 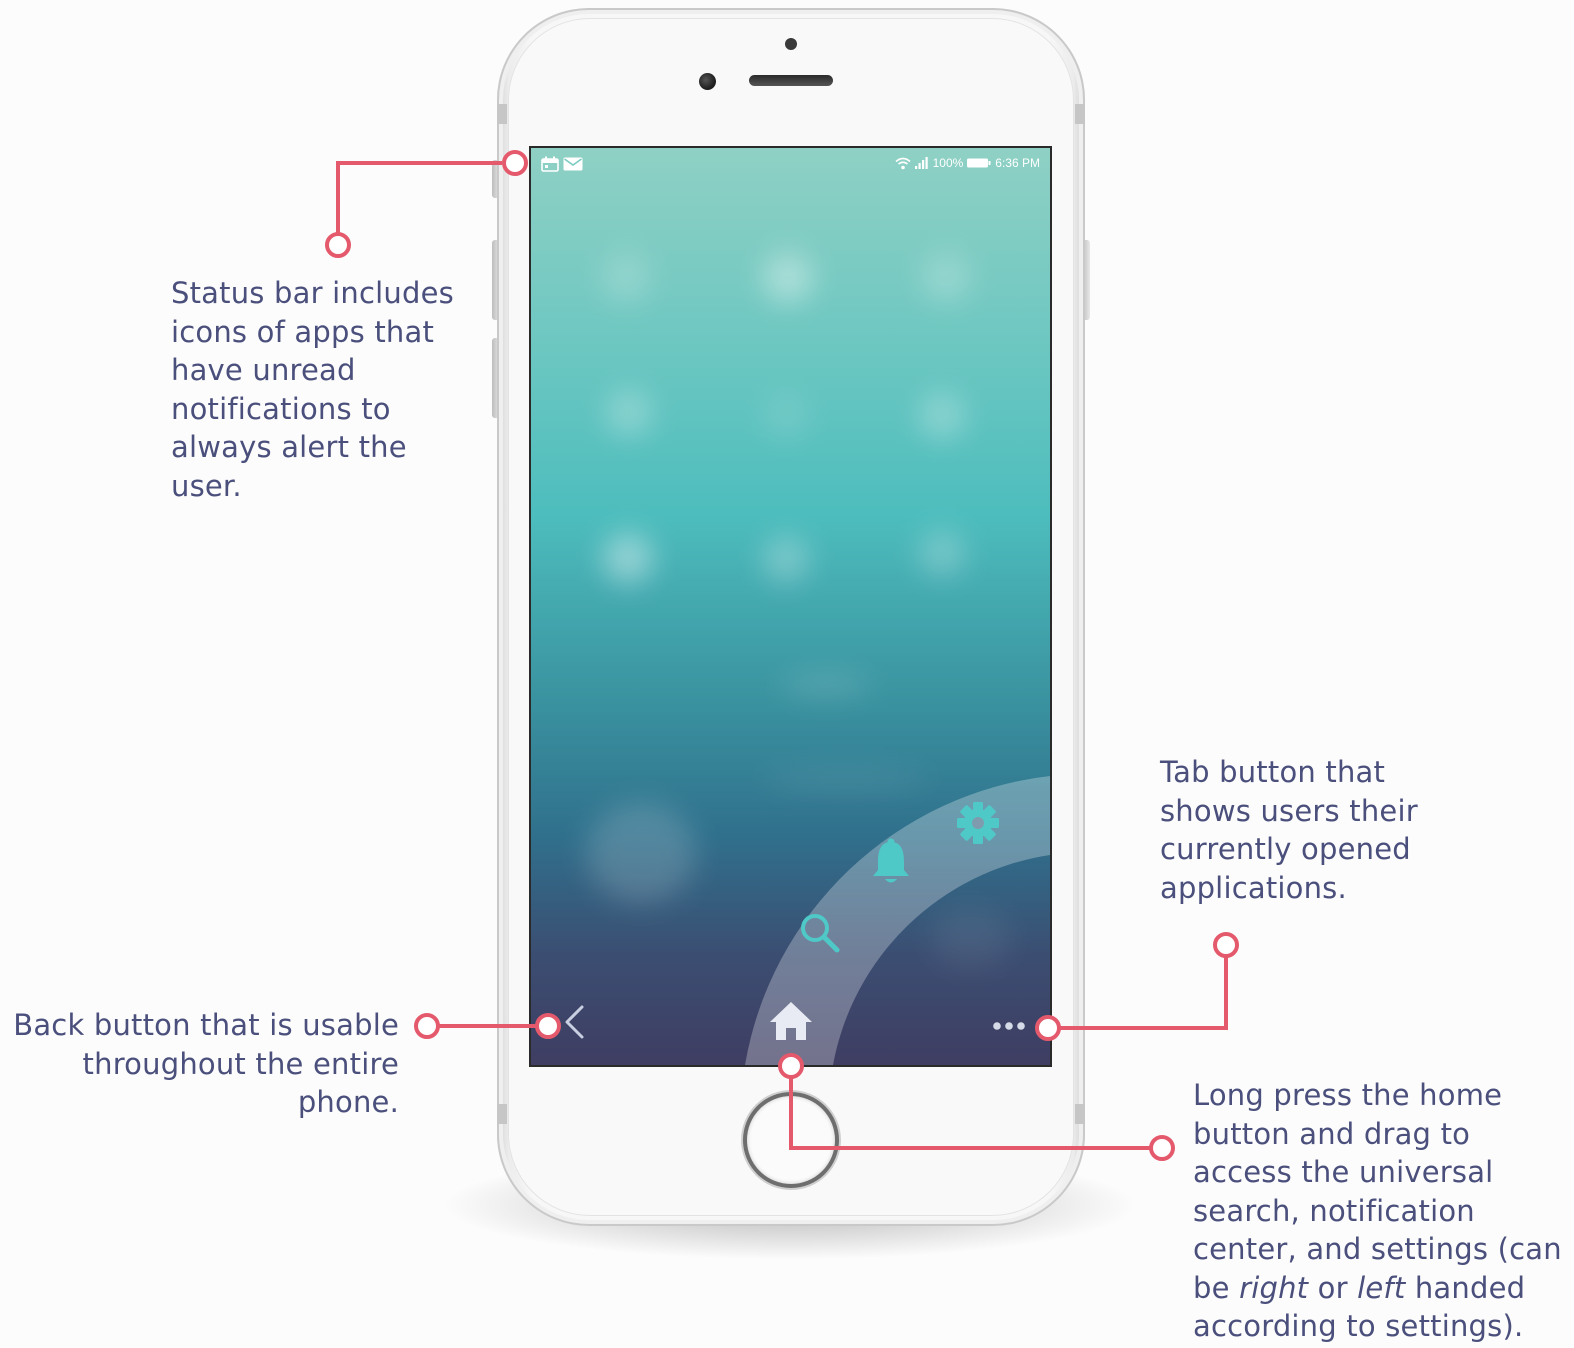 What do you see at coordinates (1333, 1287) in the screenshot?
I see `annotation-fragment: or` at bounding box center [1333, 1287].